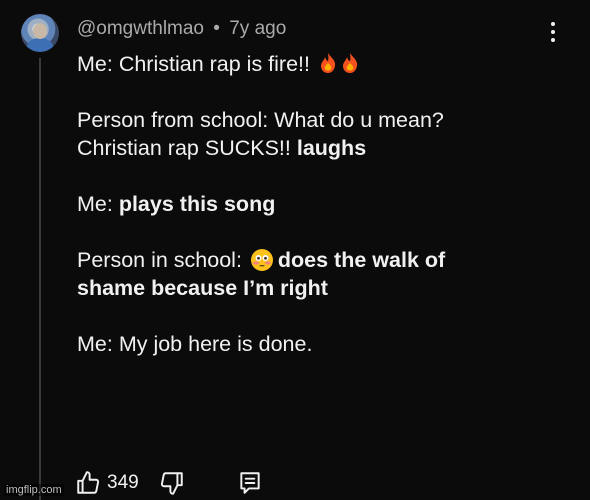  Describe the element at coordinates (34, 490) in the screenshot. I see `watermark: imgflip.com` at that location.